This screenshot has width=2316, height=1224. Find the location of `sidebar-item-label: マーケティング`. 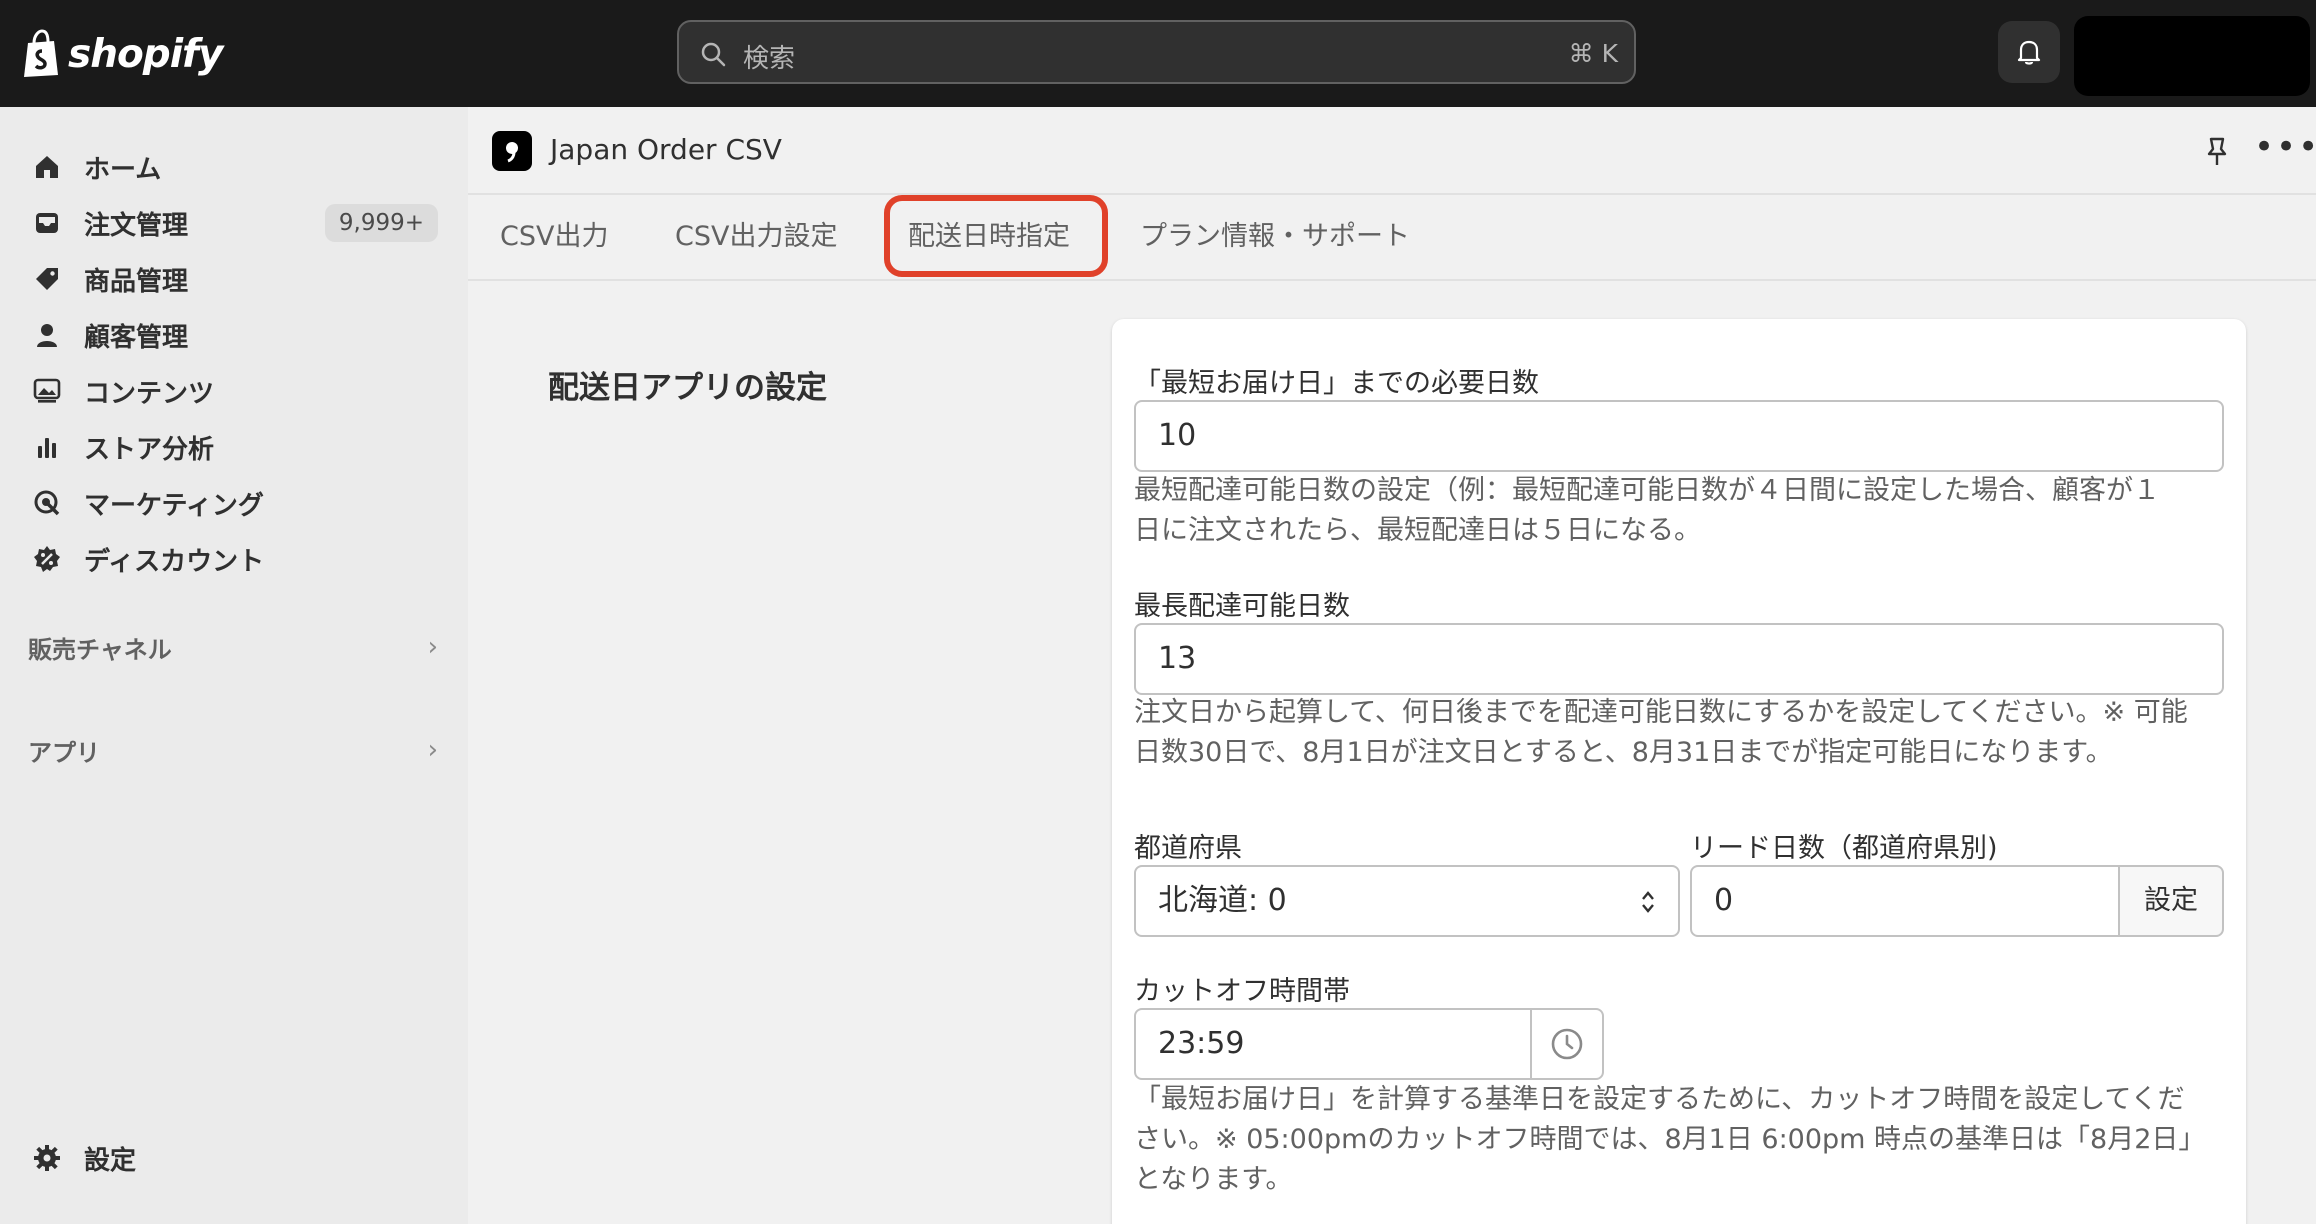

sidebar-item-label: マーケティング is located at coordinates (174, 505).